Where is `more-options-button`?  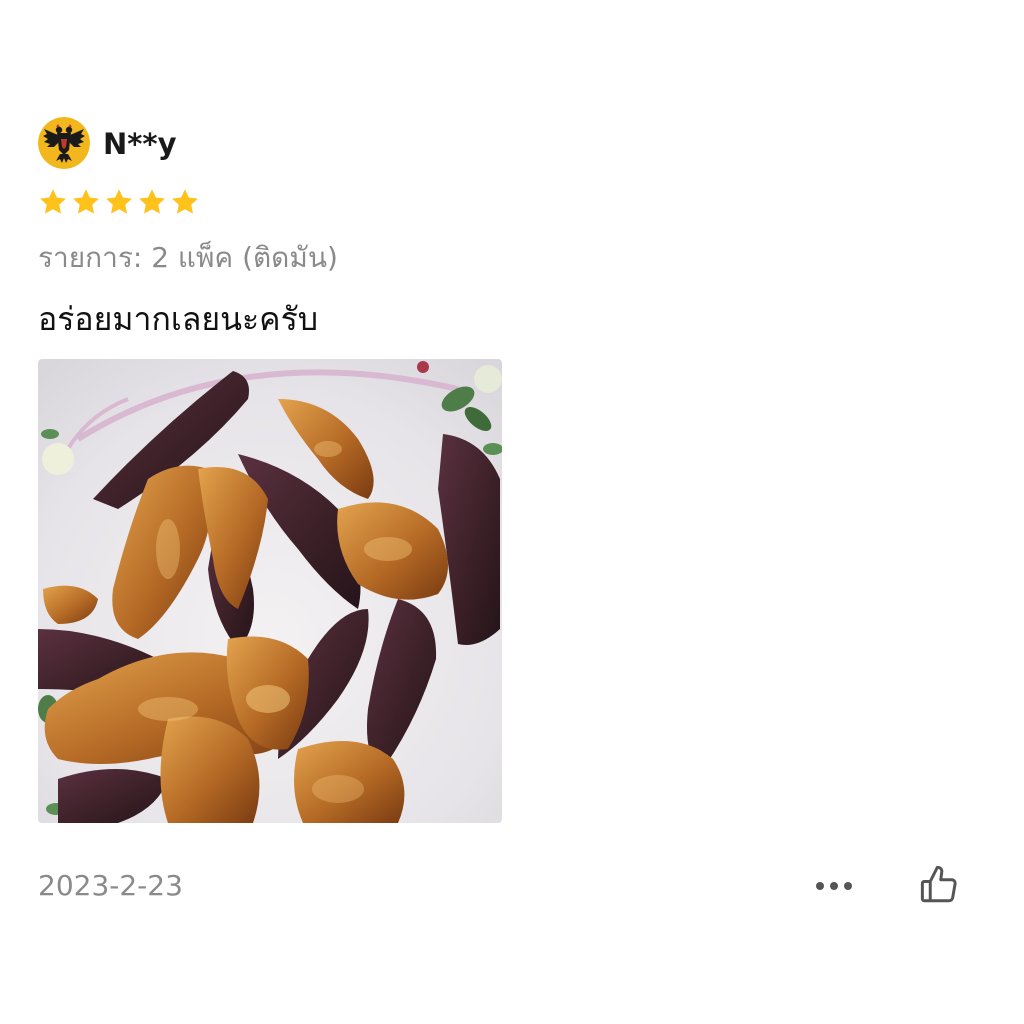
more-options-button is located at coordinates (834, 886).